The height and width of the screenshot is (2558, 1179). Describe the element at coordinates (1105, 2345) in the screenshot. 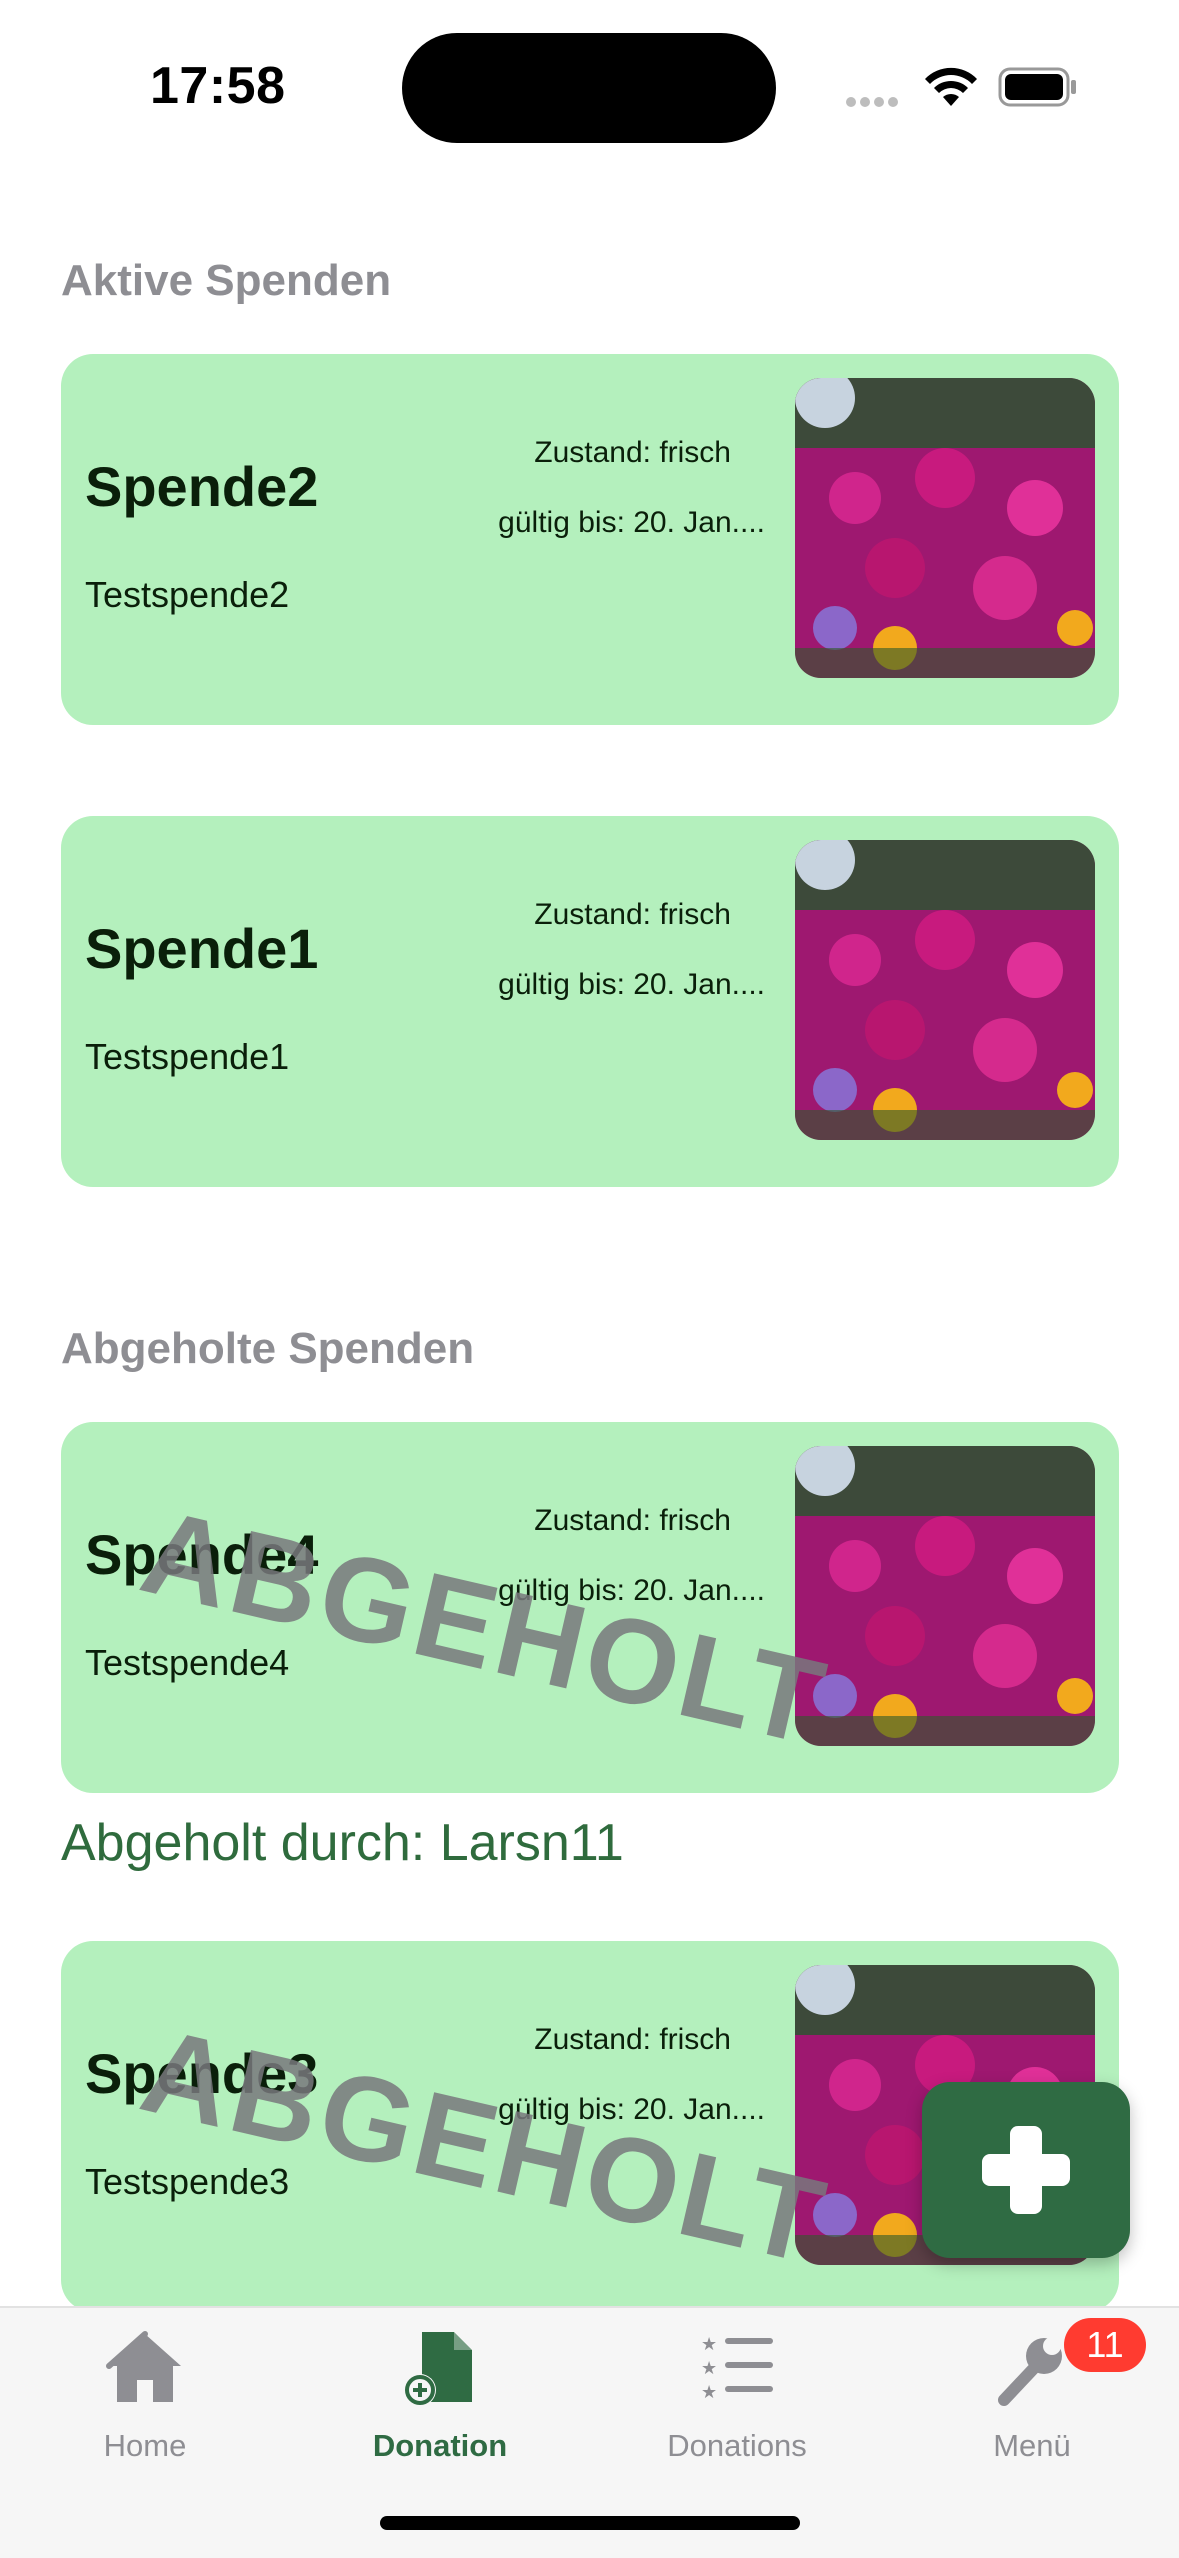

I see `notification-badge: 11` at that location.